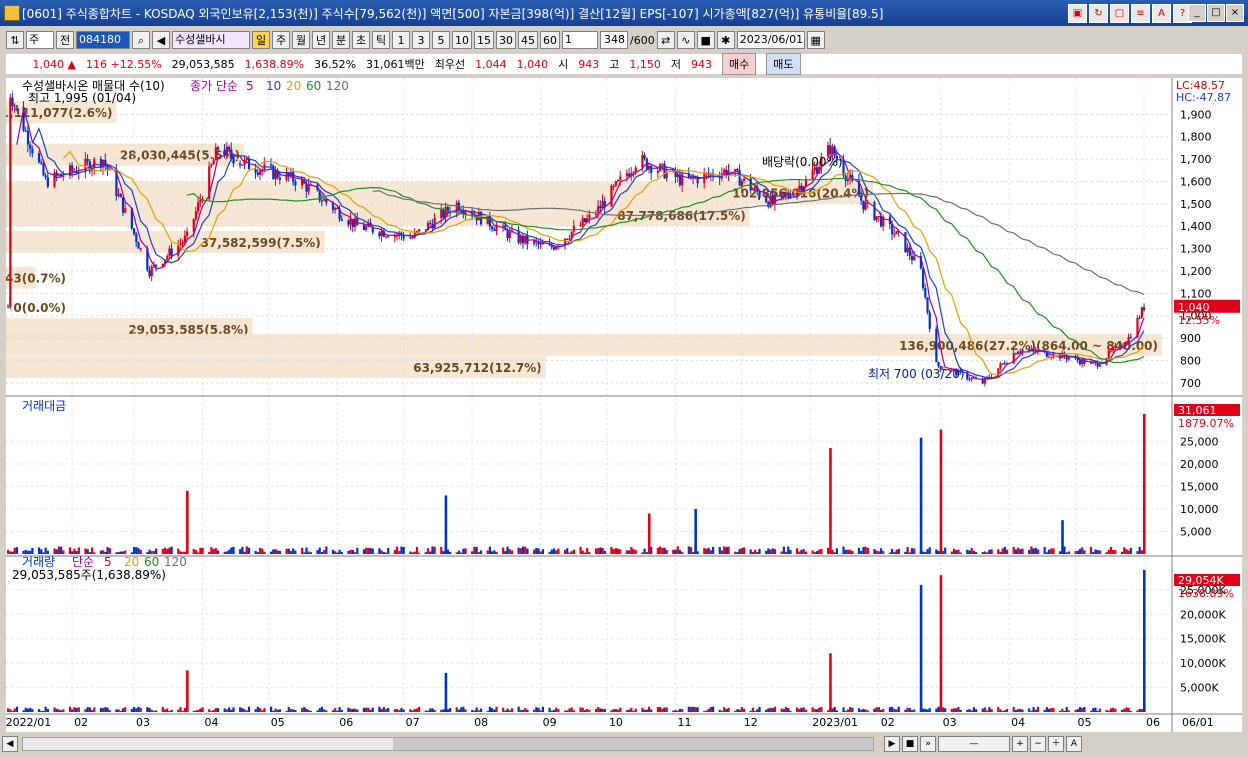 The image size is (1248, 757). I want to click on zoom-in-icon: ＋, so click(1056, 744).